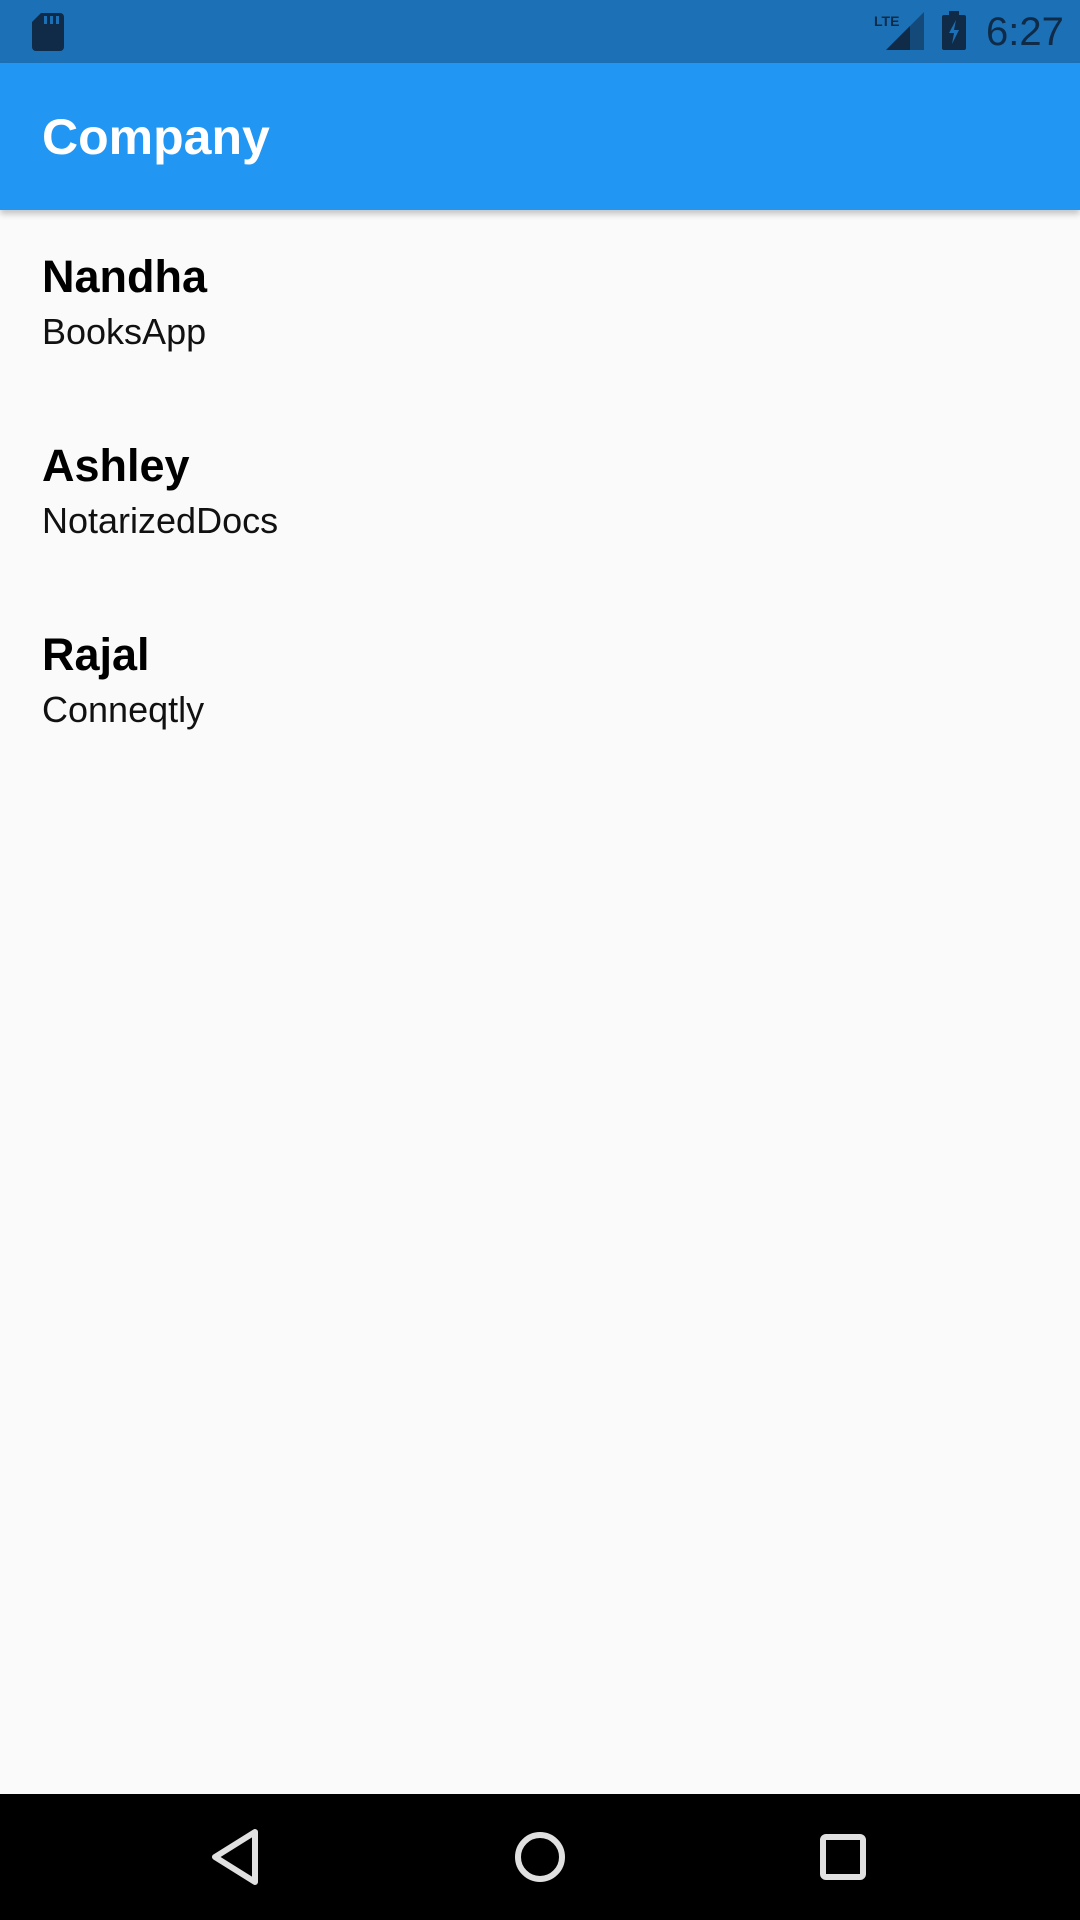 The height and width of the screenshot is (1920, 1080). I want to click on item-company: BooksApp, so click(124, 331).